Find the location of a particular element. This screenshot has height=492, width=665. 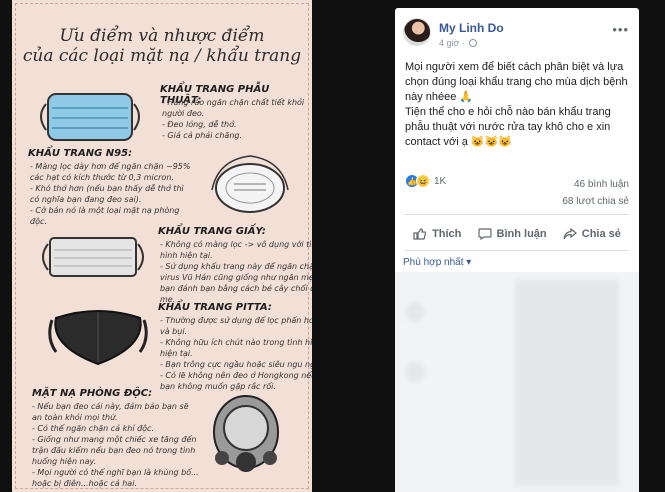

like-button: Thích is located at coordinates (437, 234).